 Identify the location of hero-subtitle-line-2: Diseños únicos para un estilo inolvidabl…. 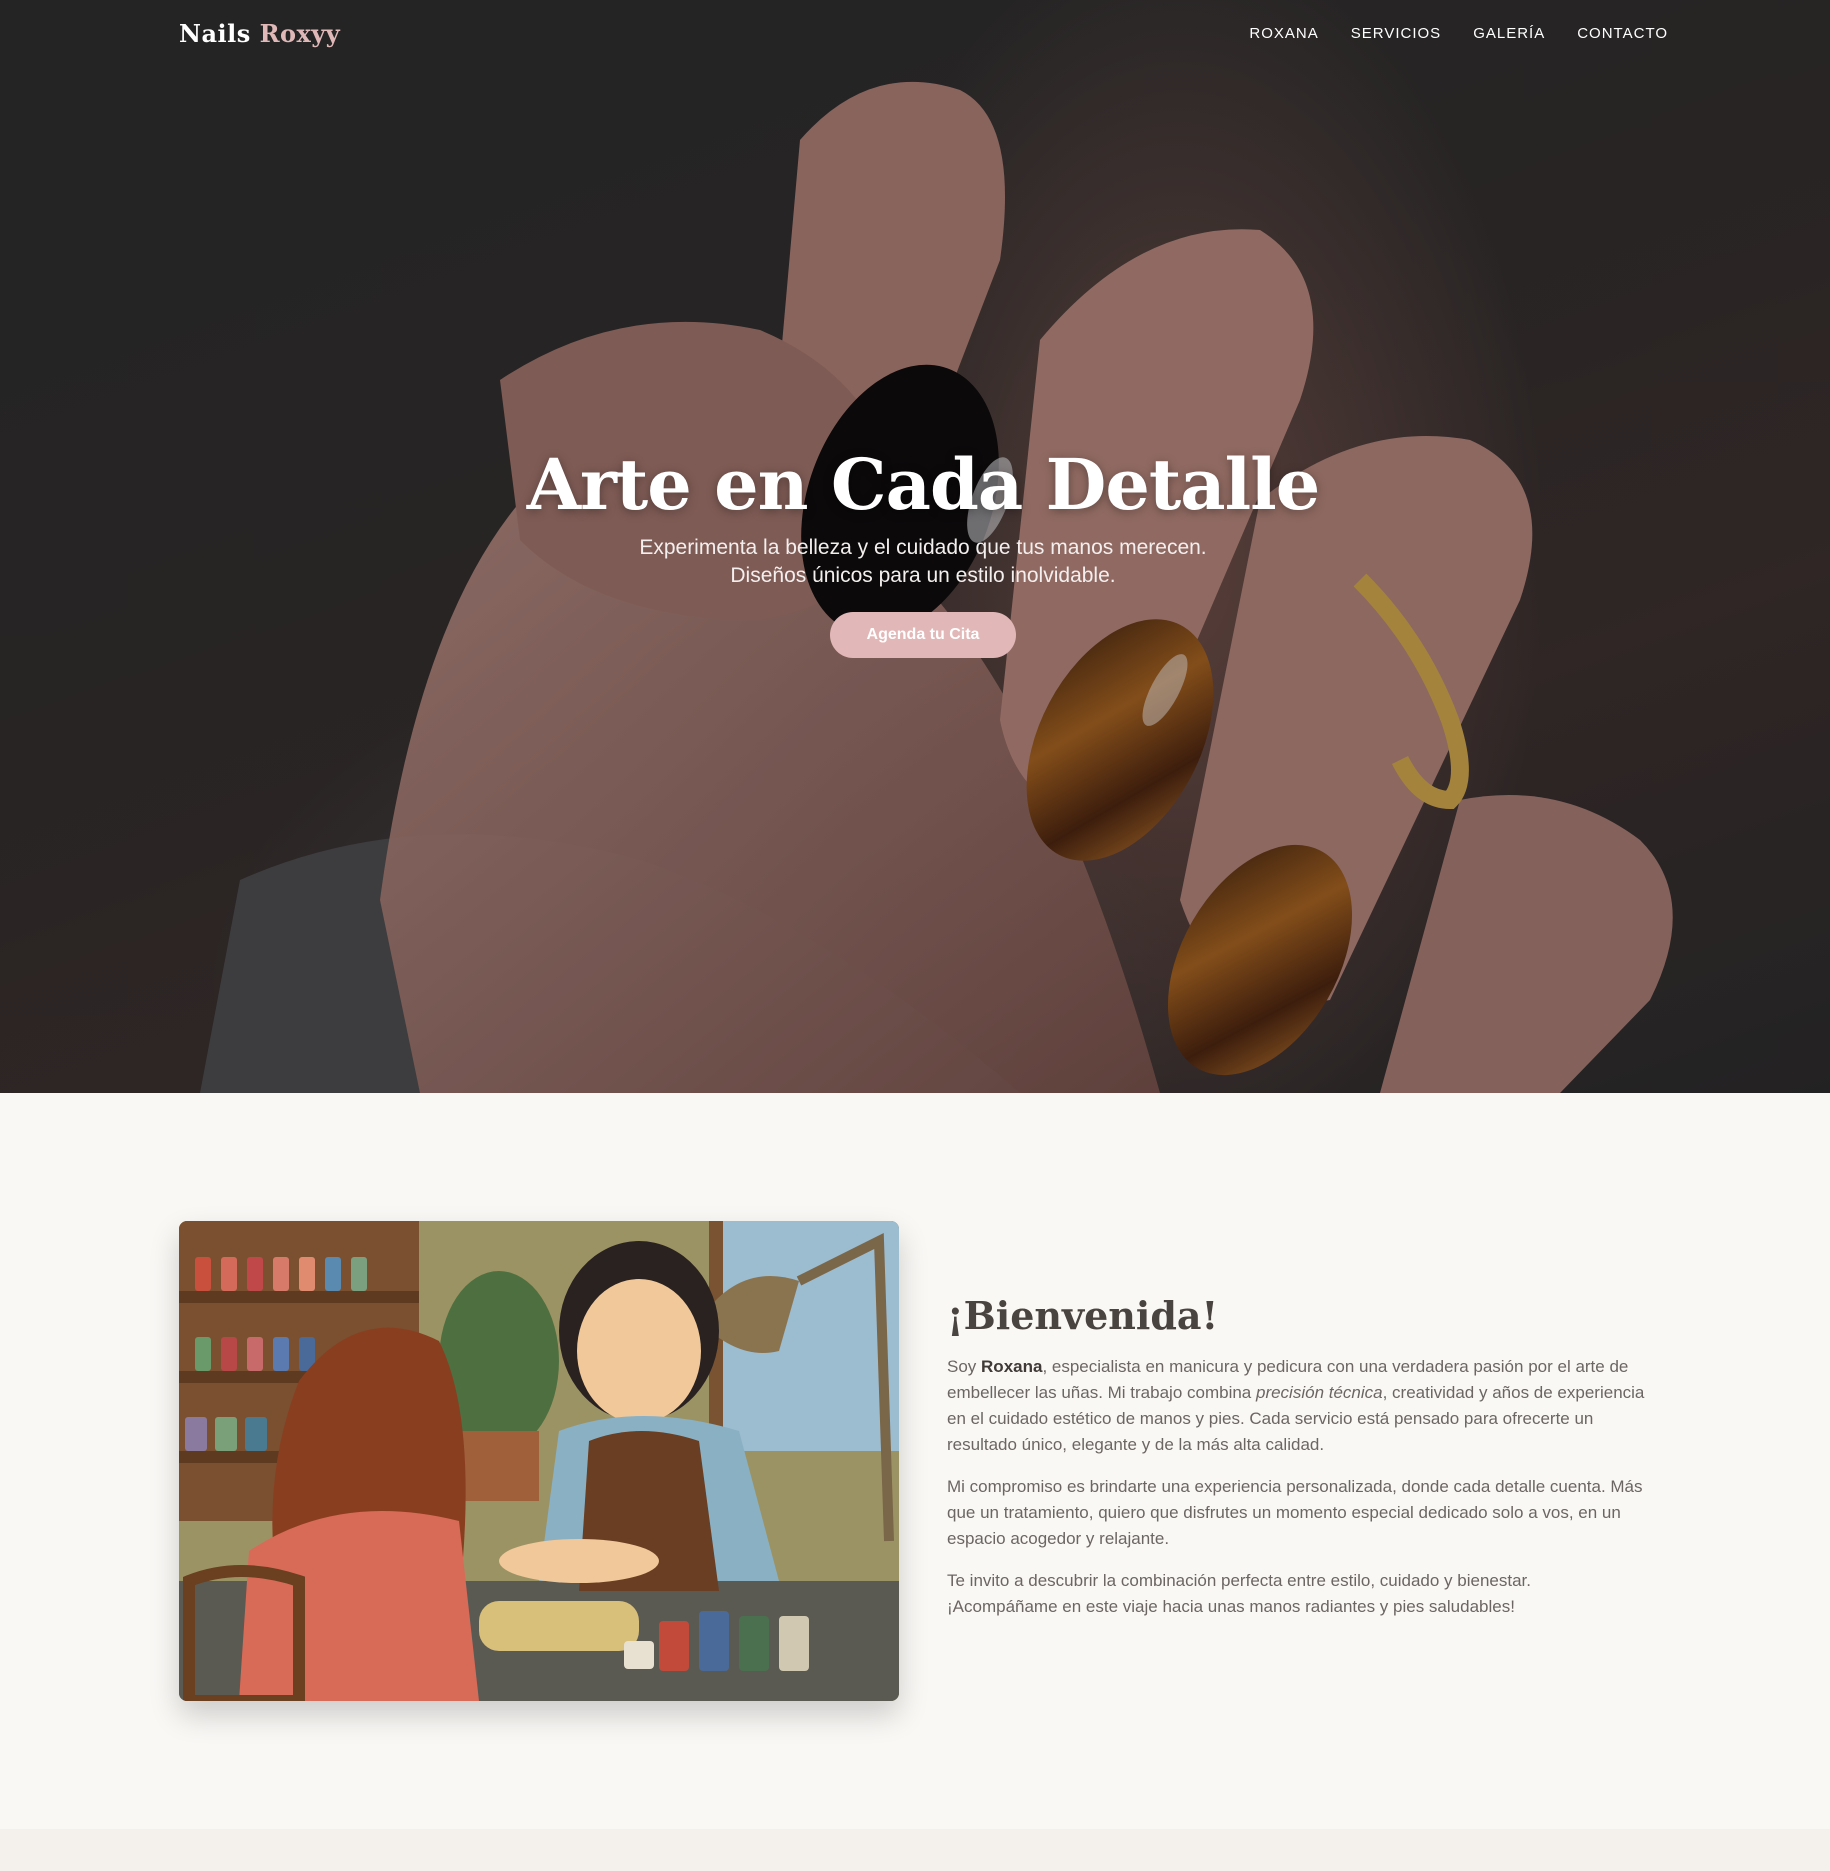
(923, 575).